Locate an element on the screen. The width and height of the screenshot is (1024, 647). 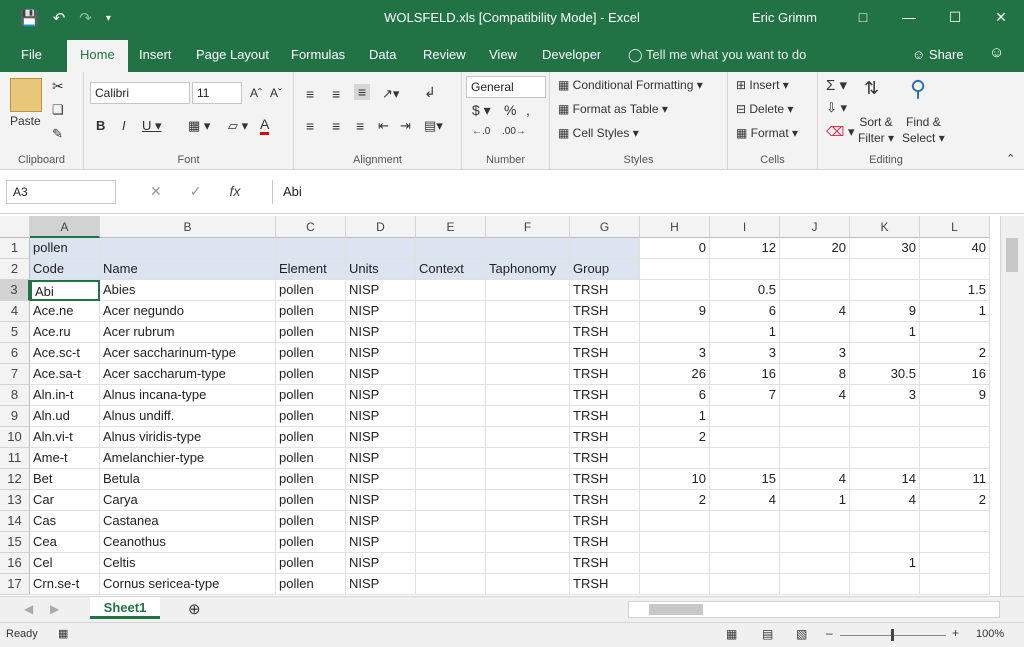
new-sheet-icon: ⊕ is located at coordinates (194, 609).